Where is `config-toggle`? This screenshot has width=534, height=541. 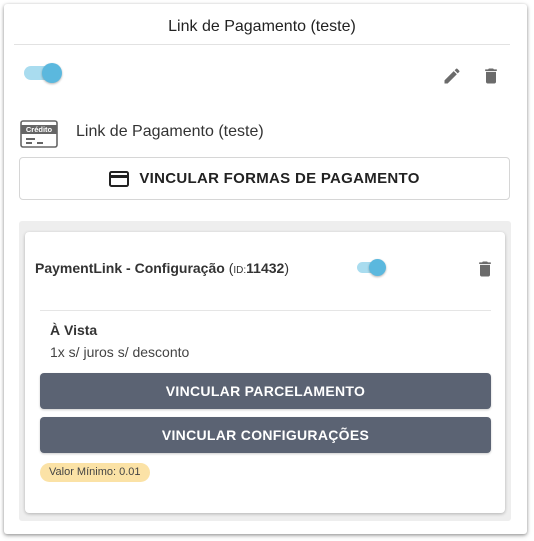
config-toggle is located at coordinates (372, 268).